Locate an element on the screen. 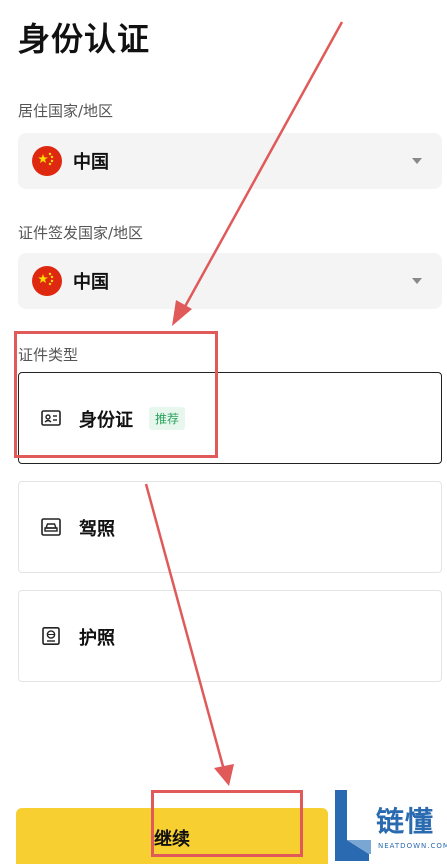  page-title: 身份认证 is located at coordinates (84, 39).